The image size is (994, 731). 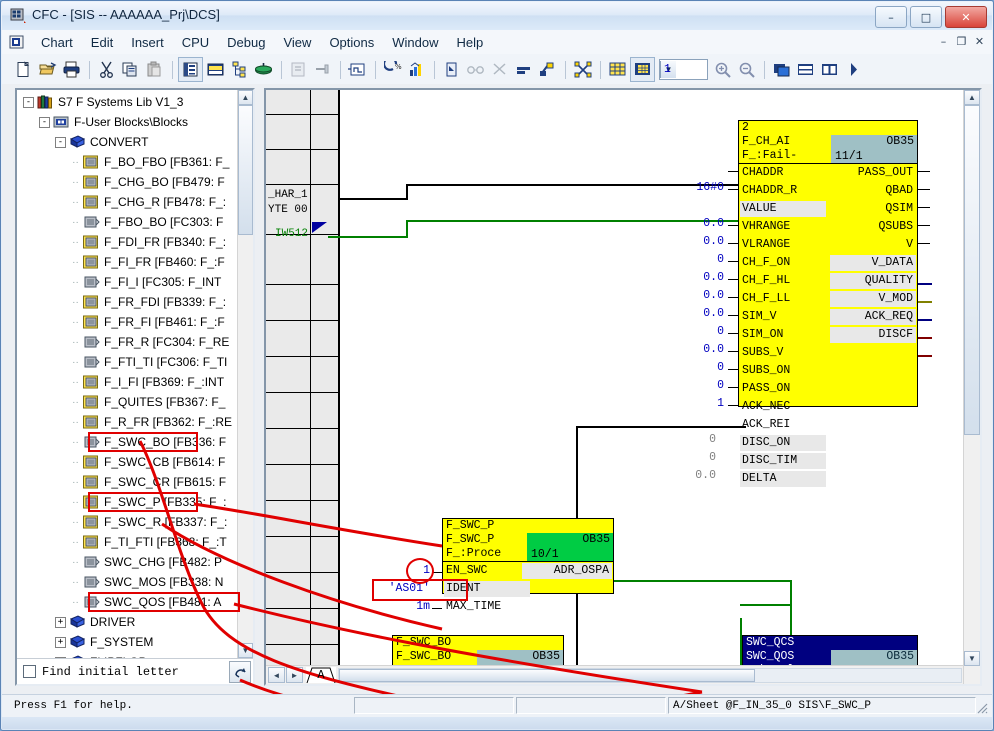 I want to click on pin-vlrange: VLRANGE V, so click(x=828, y=245).